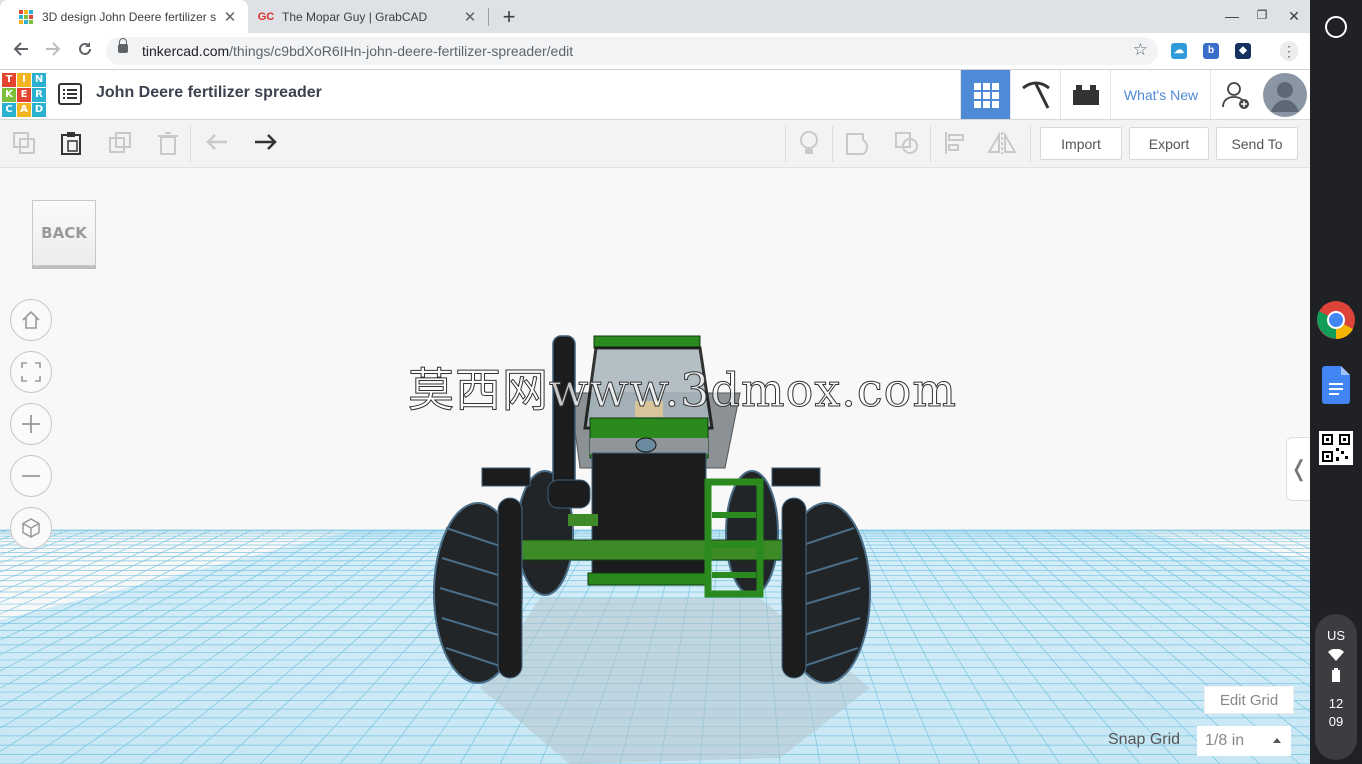 The width and height of the screenshot is (1362, 764). I want to click on blocks-view-button, so click(1035, 94).